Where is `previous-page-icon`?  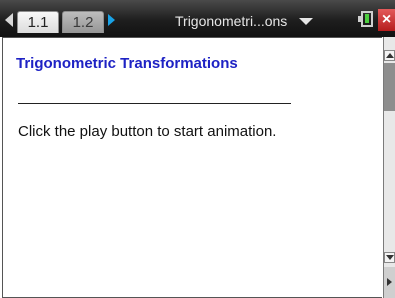
previous-page-icon is located at coordinates (9, 20).